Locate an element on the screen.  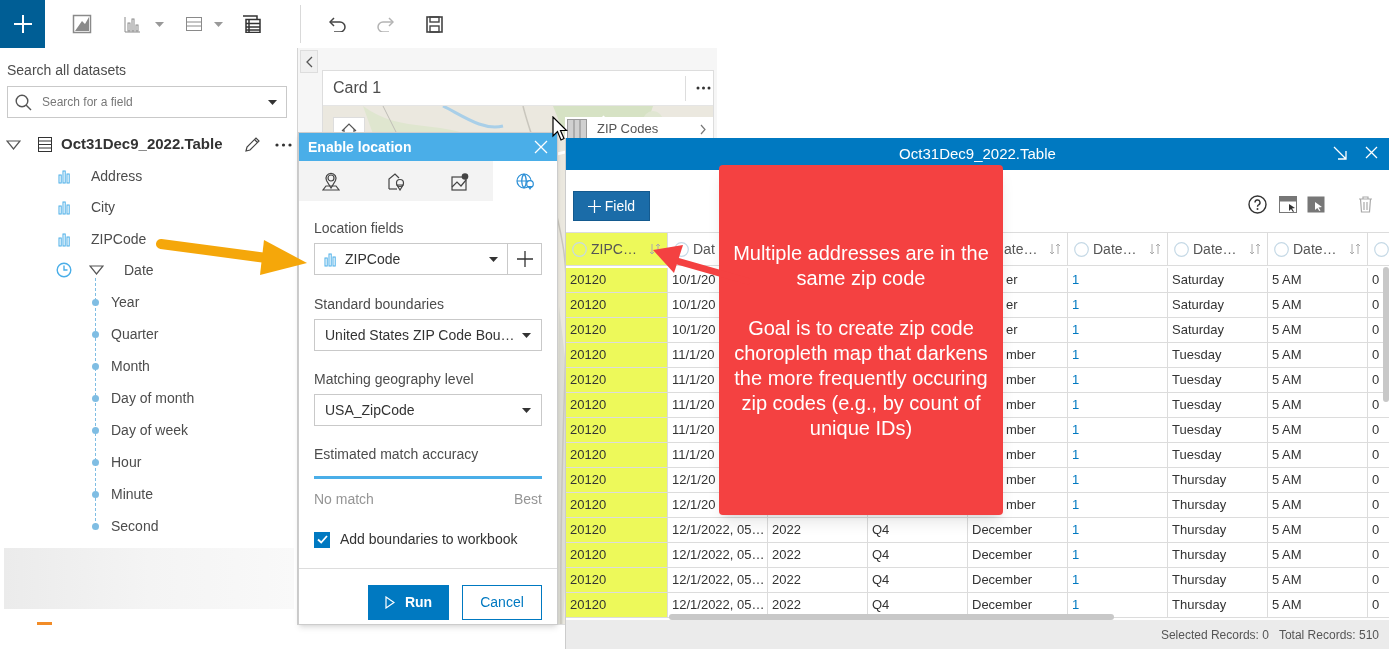
field-label: Location fields is located at coordinates (359, 228).